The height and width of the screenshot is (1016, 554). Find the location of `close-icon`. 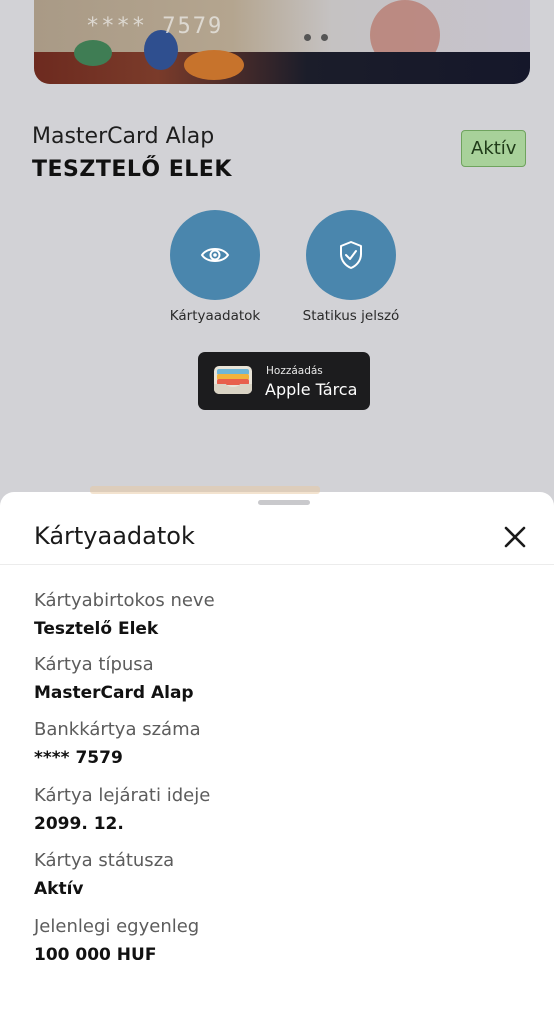

close-icon is located at coordinates (515, 537).